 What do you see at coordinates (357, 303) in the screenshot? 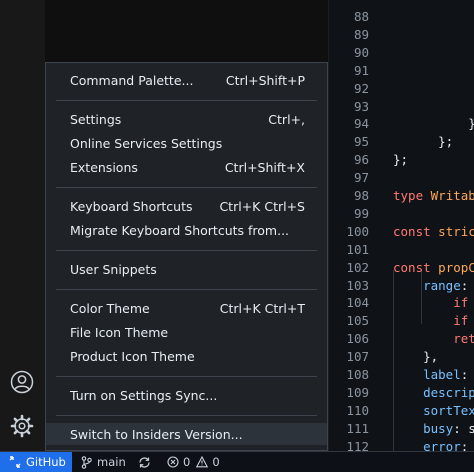
I see `line-number: 104` at bounding box center [357, 303].